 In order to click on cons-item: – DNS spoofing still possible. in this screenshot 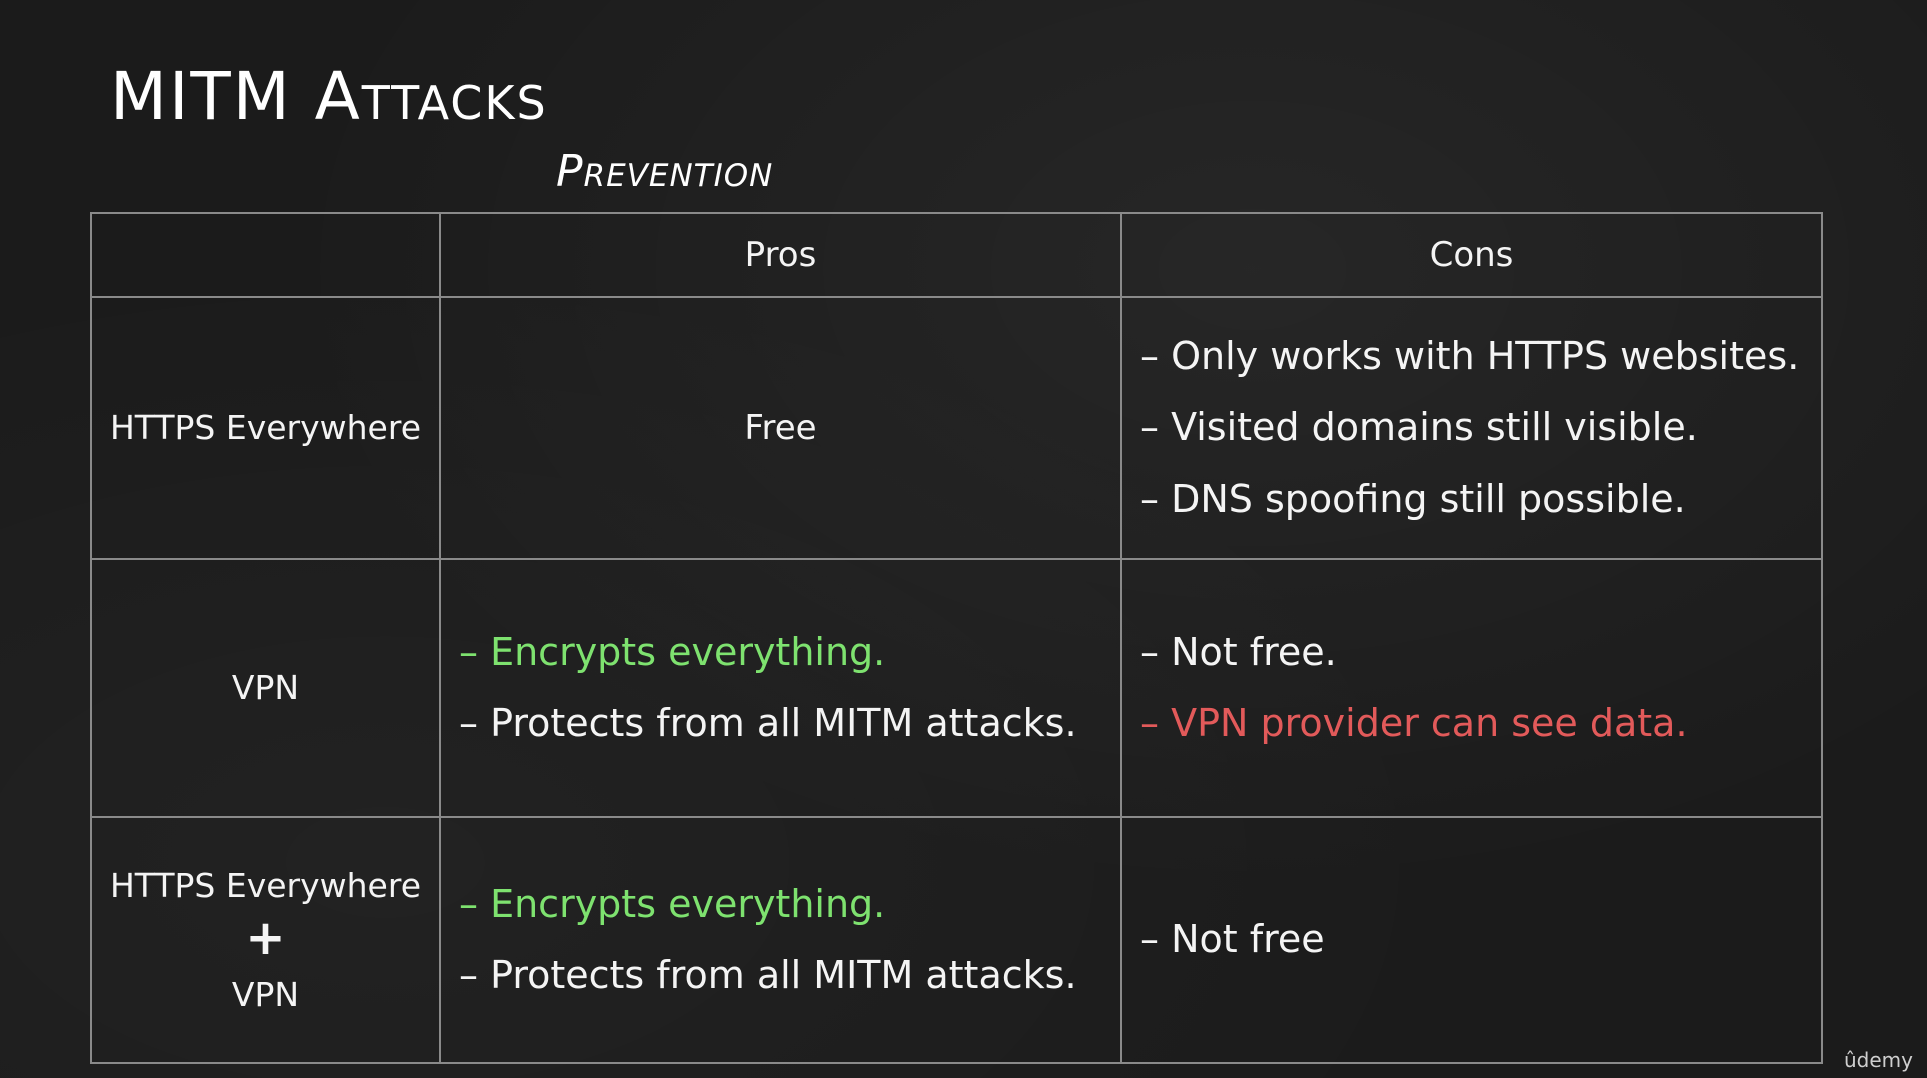, I will do `click(1413, 498)`.